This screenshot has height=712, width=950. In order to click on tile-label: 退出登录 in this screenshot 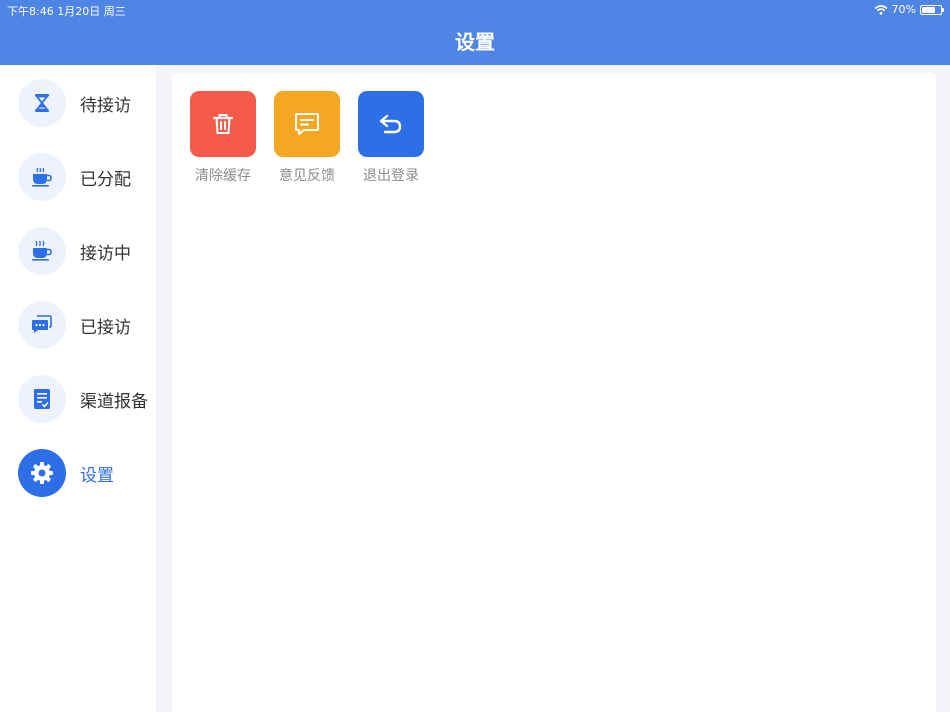, I will do `click(391, 176)`.